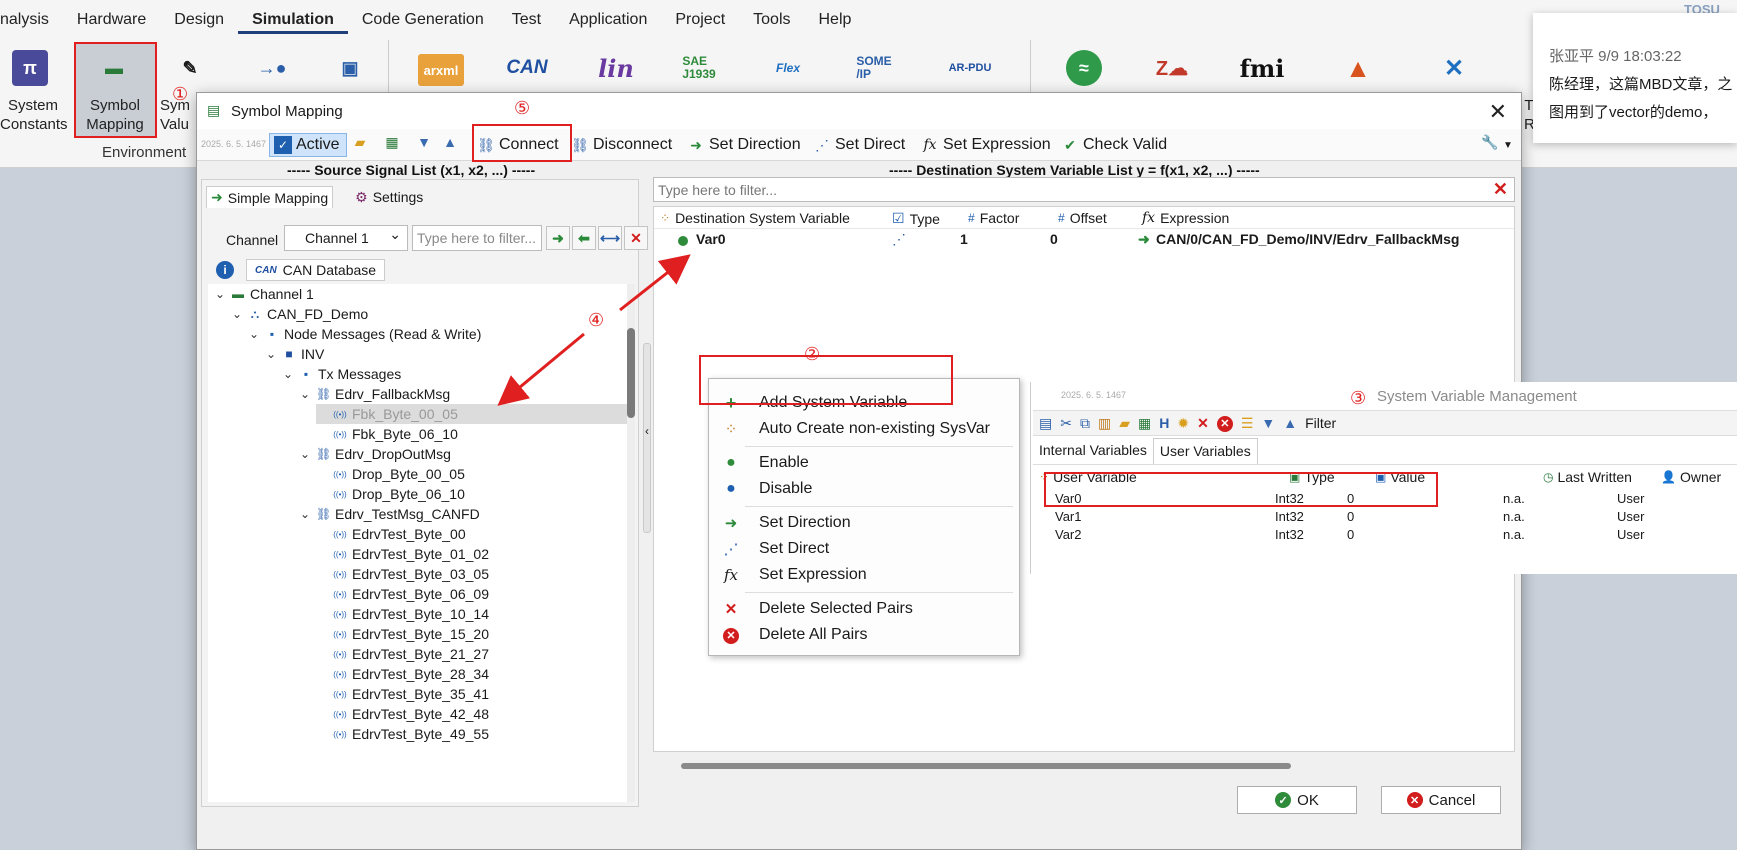 The width and height of the screenshot is (1737, 850). What do you see at coordinates (1297, 800) in the screenshot?
I see `ok-button: ✓ OK` at bounding box center [1297, 800].